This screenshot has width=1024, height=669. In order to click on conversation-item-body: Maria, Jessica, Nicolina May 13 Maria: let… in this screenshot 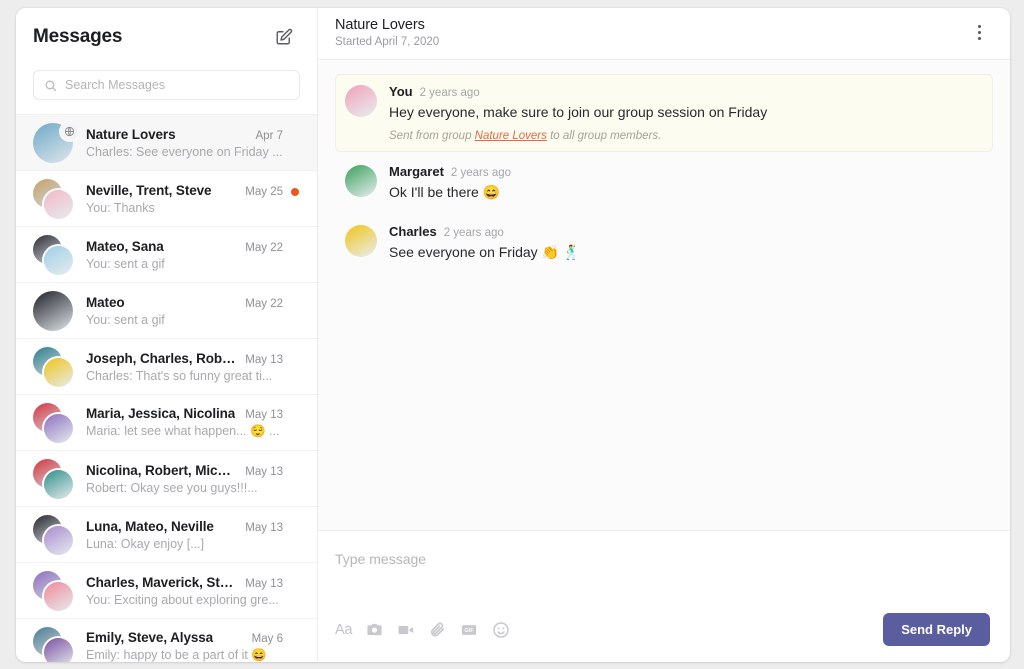, I will do `click(195, 422)`.